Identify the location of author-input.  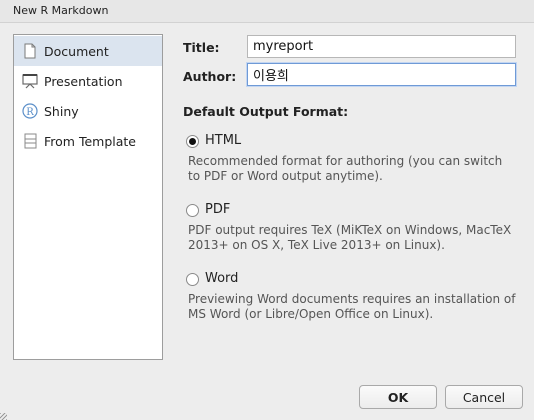
(381, 74).